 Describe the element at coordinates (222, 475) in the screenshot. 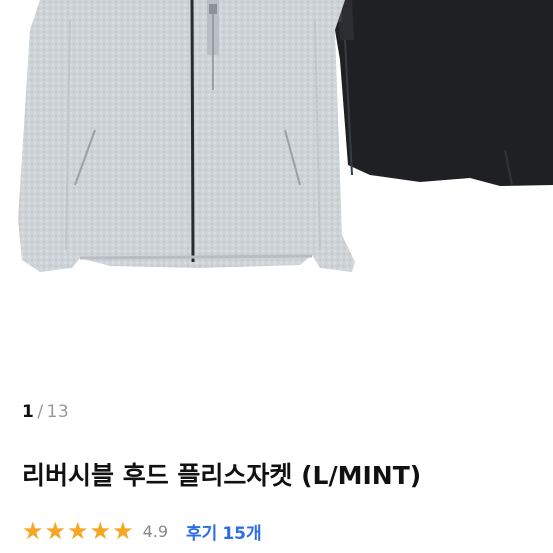

I see `product-title: 리버시블 후드 플리스자켓 (L/MINT)` at that location.